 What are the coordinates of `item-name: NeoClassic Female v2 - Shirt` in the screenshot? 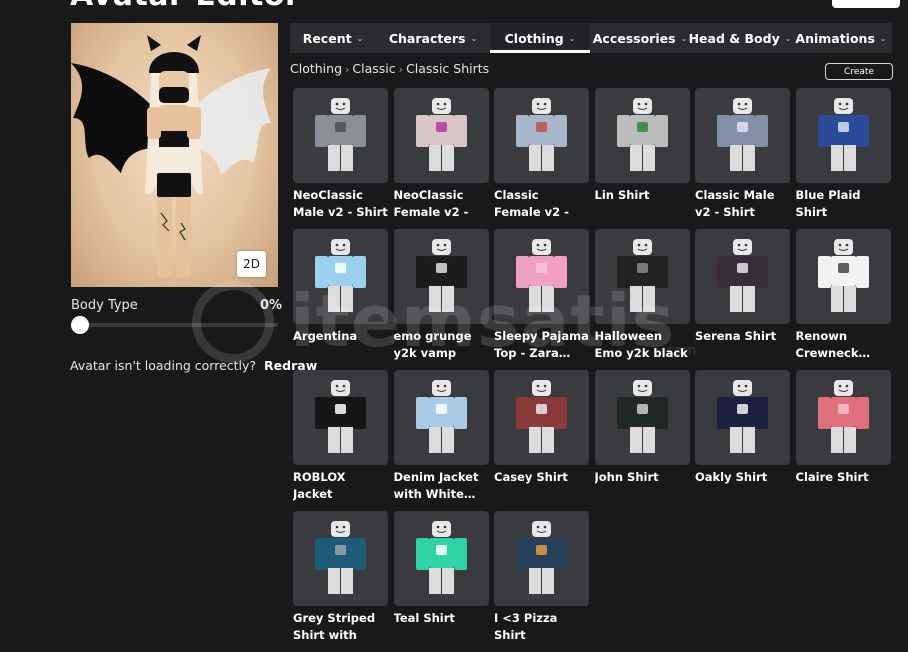 It's located at (441, 204).